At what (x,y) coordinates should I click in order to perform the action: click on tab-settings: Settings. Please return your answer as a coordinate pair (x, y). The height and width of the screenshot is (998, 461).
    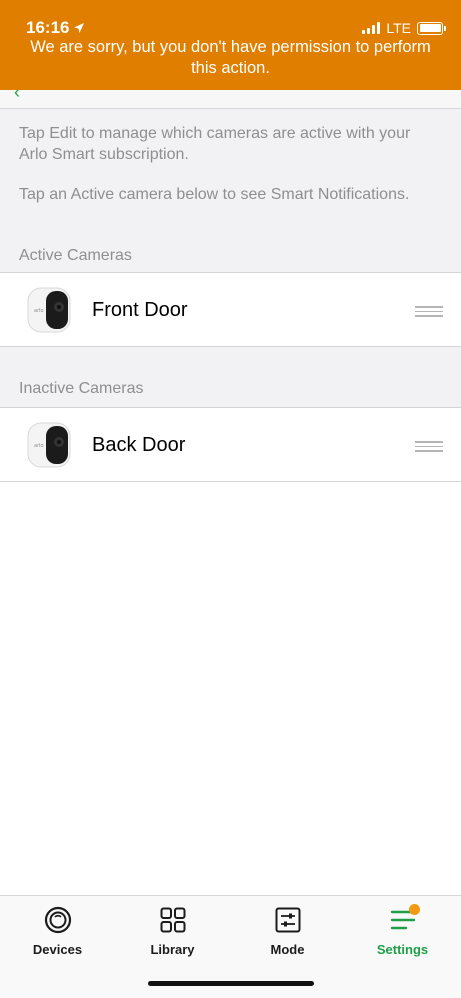
    Looking at the image, I should click on (402, 930).